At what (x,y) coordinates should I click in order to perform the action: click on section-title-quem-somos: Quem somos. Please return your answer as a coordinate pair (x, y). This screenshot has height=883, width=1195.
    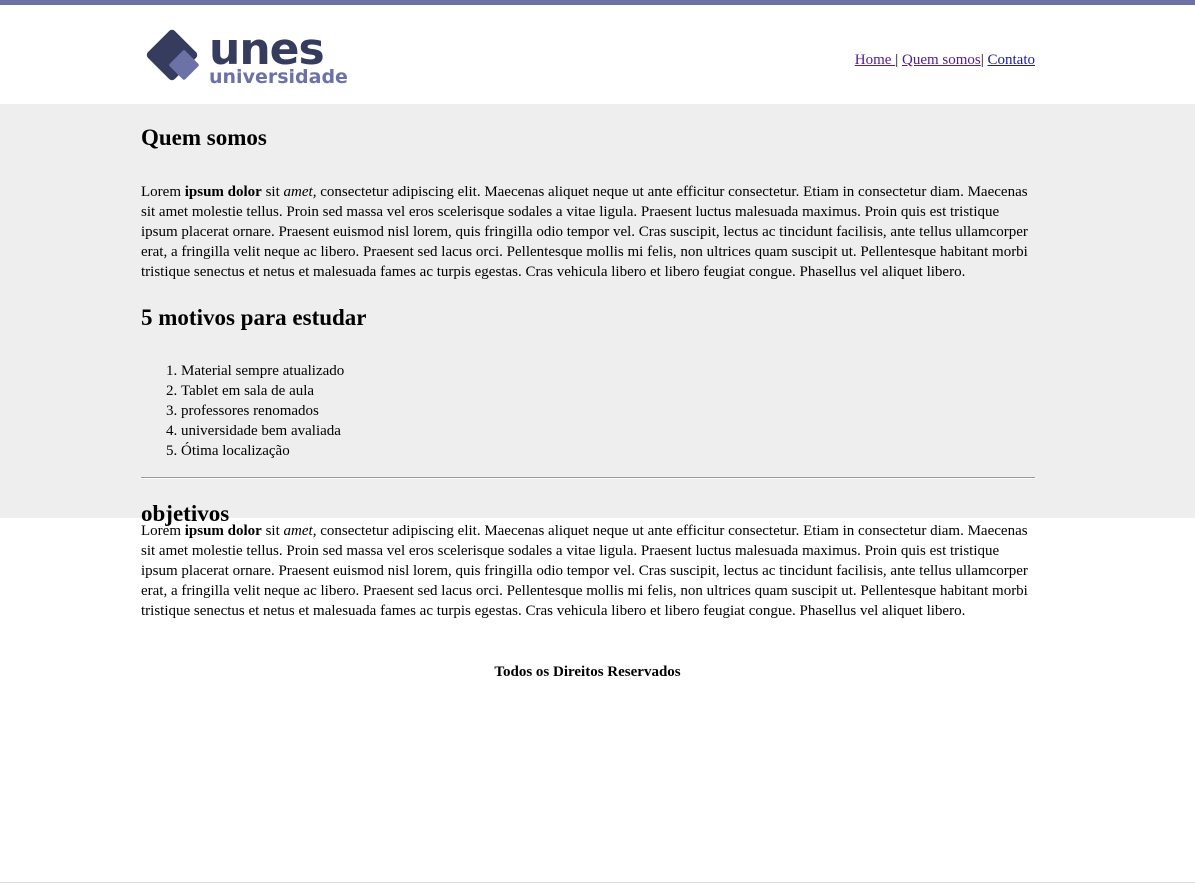
    Looking at the image, I should click on (204, 137).